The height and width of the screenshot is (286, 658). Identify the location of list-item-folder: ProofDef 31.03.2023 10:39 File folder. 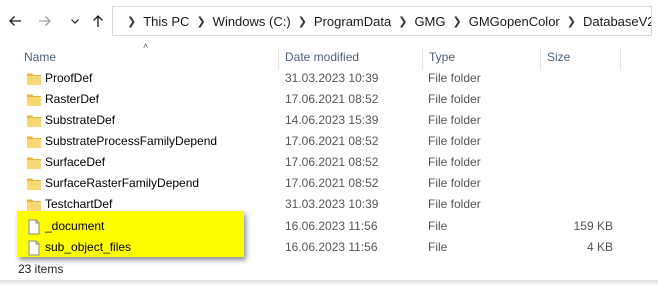
(329, 78).